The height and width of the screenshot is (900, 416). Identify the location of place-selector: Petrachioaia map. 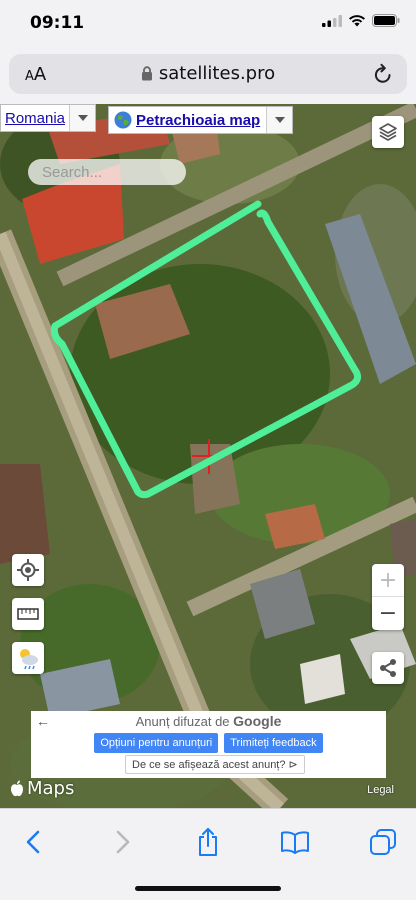
(201, 120).